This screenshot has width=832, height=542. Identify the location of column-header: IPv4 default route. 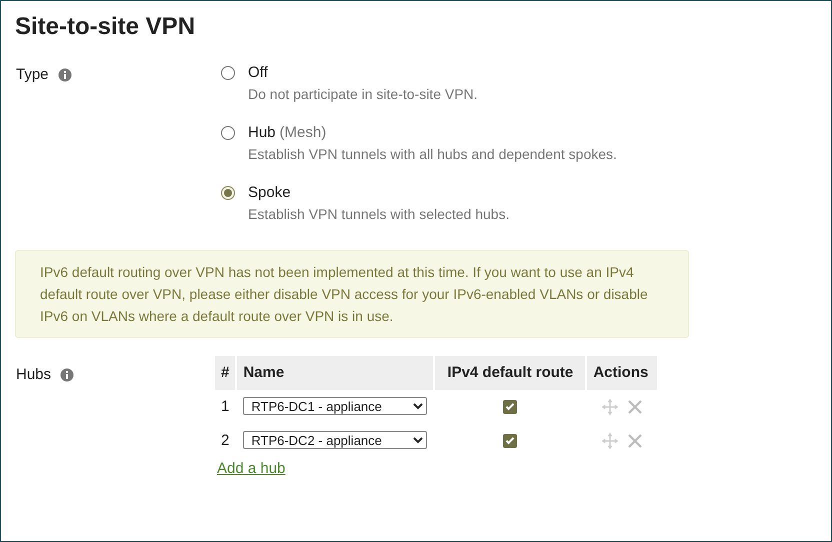
(510, 373).